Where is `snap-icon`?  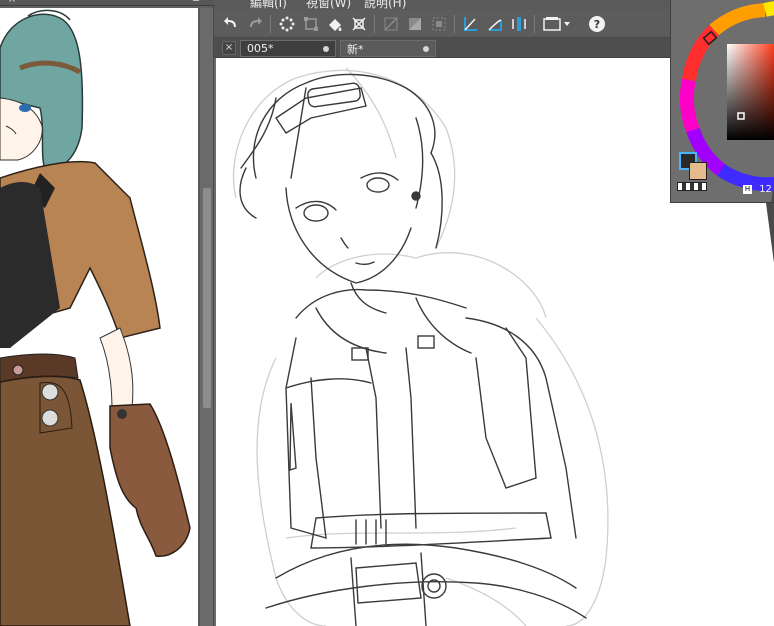
snap-icon is located at coordinates (519, 24).